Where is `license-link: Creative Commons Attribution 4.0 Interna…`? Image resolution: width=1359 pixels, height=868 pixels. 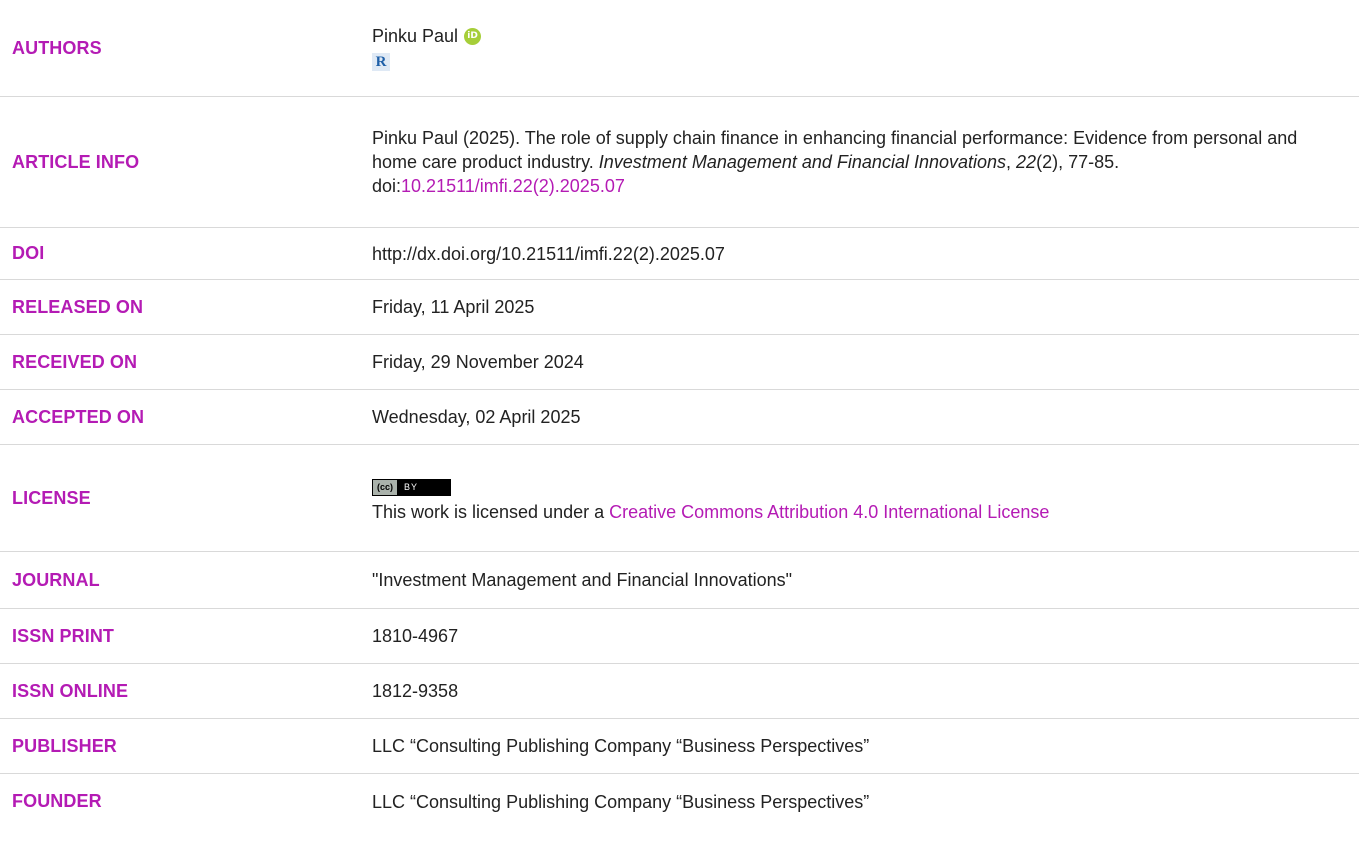
license-link: Creative Commons Attribution 4.0 Interna… is located at coordinates (829, 512).